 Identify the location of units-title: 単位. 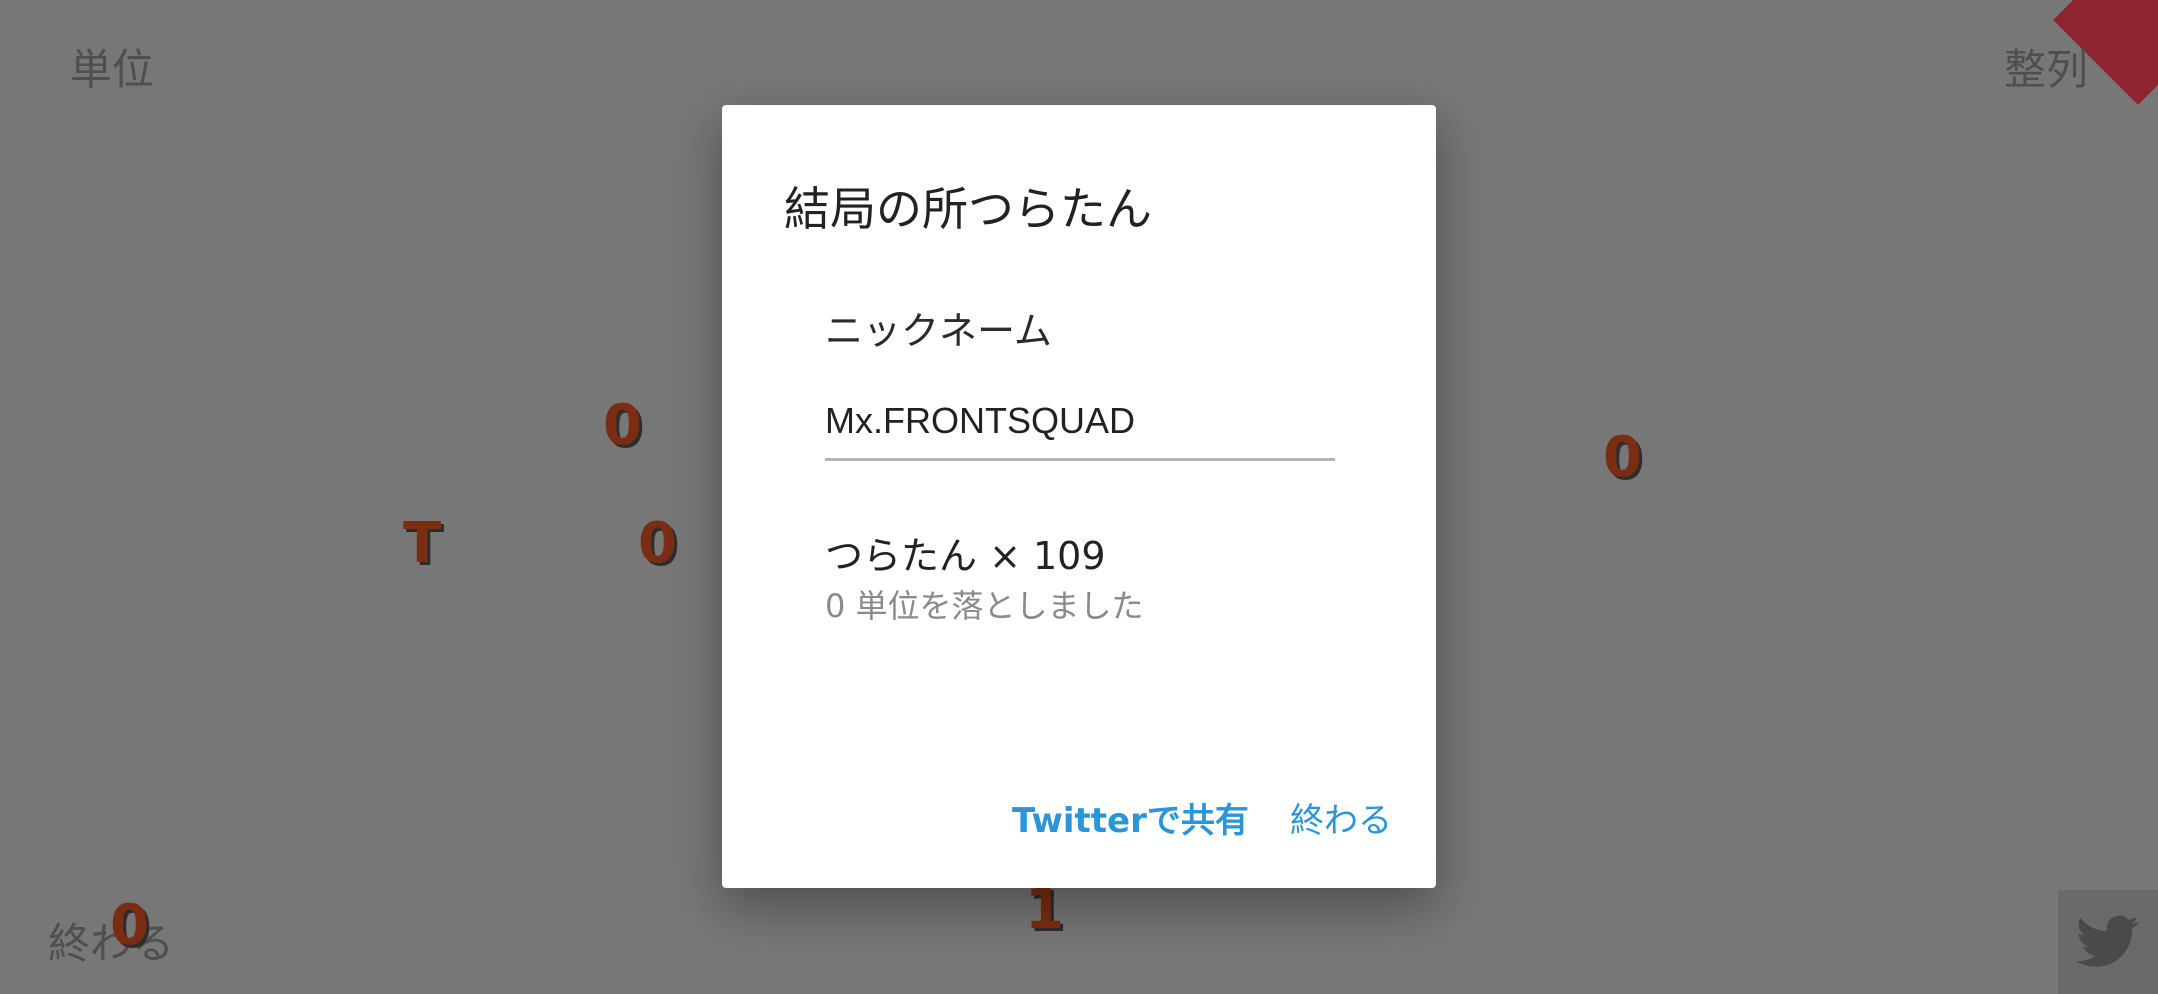
(112, 69).